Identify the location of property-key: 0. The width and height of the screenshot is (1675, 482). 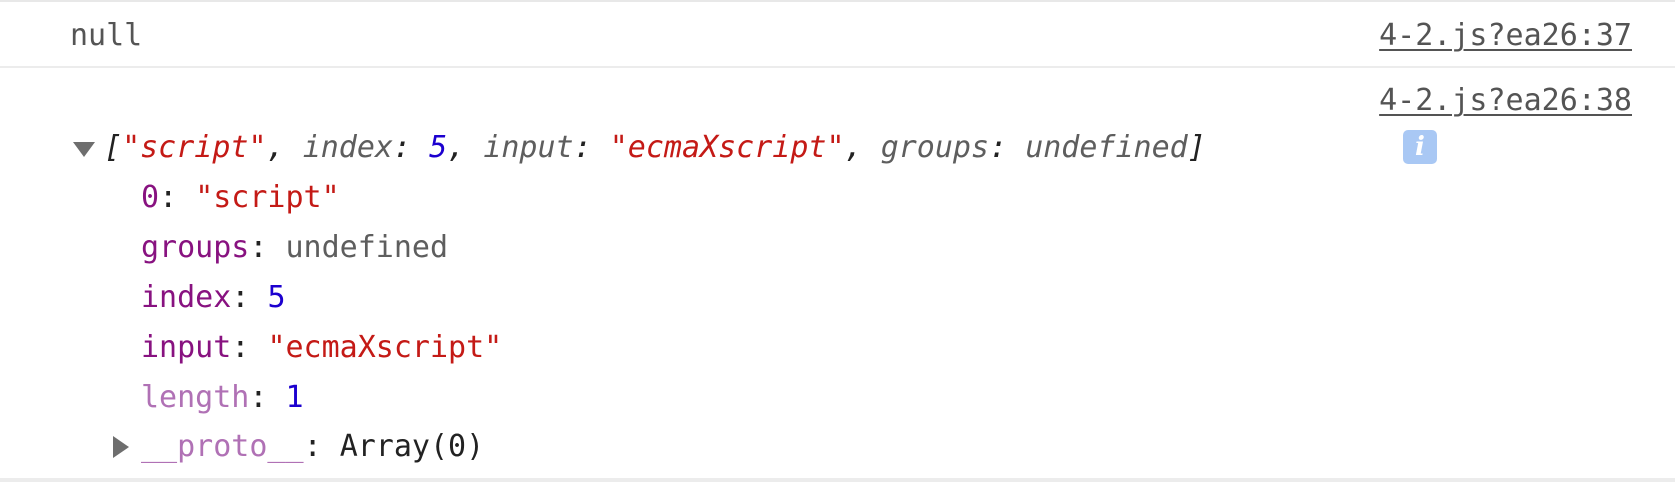
(150, 197).